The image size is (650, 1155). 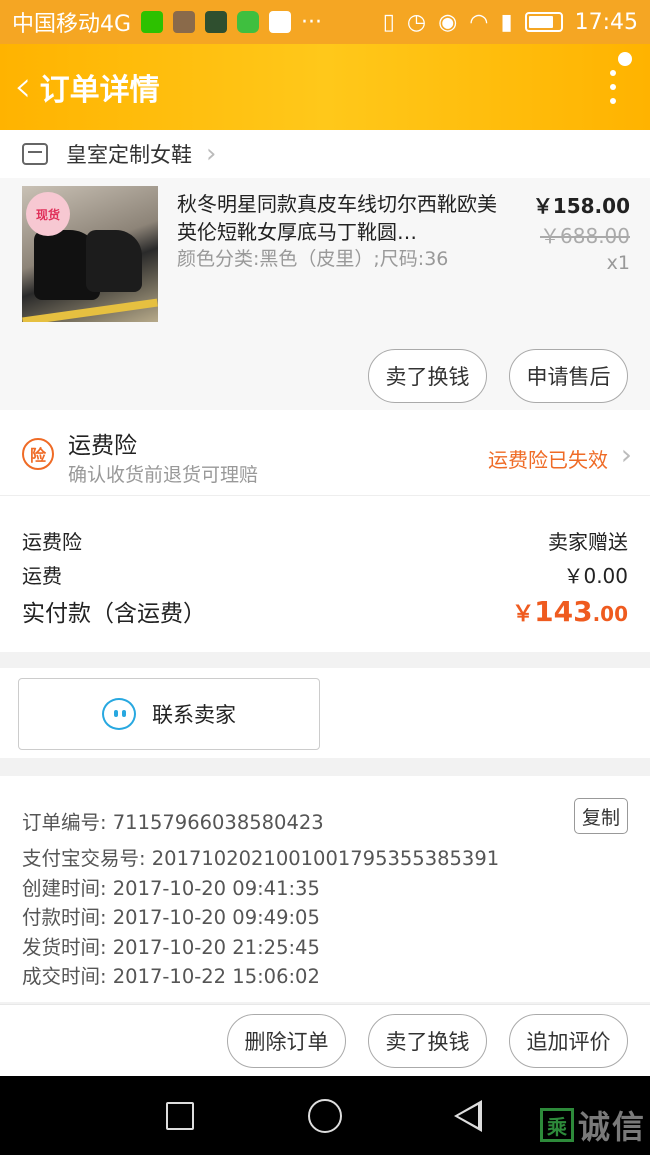 I want to click on system-navigation-bar: 乘 诚信, so click(x=325, y=1115).